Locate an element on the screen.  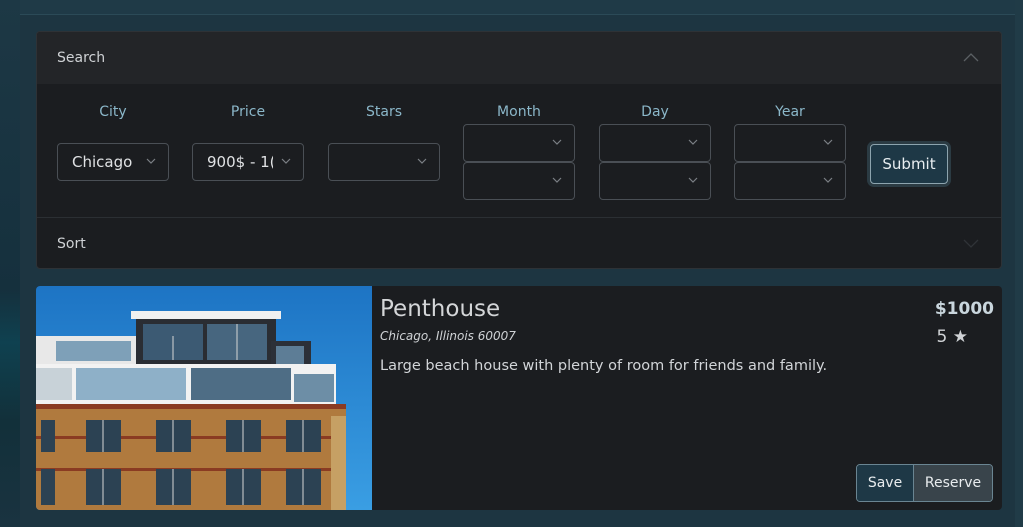
chevron-up-icon is located at coordinates (971, 57).